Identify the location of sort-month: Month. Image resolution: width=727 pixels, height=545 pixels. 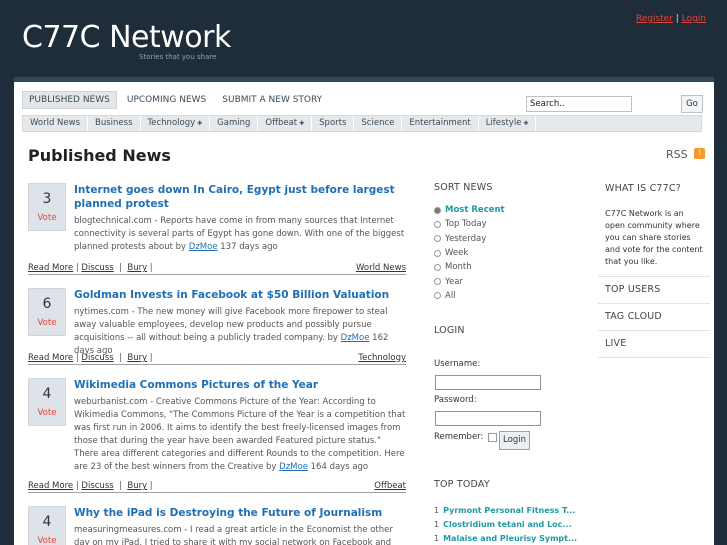
(509, 267).